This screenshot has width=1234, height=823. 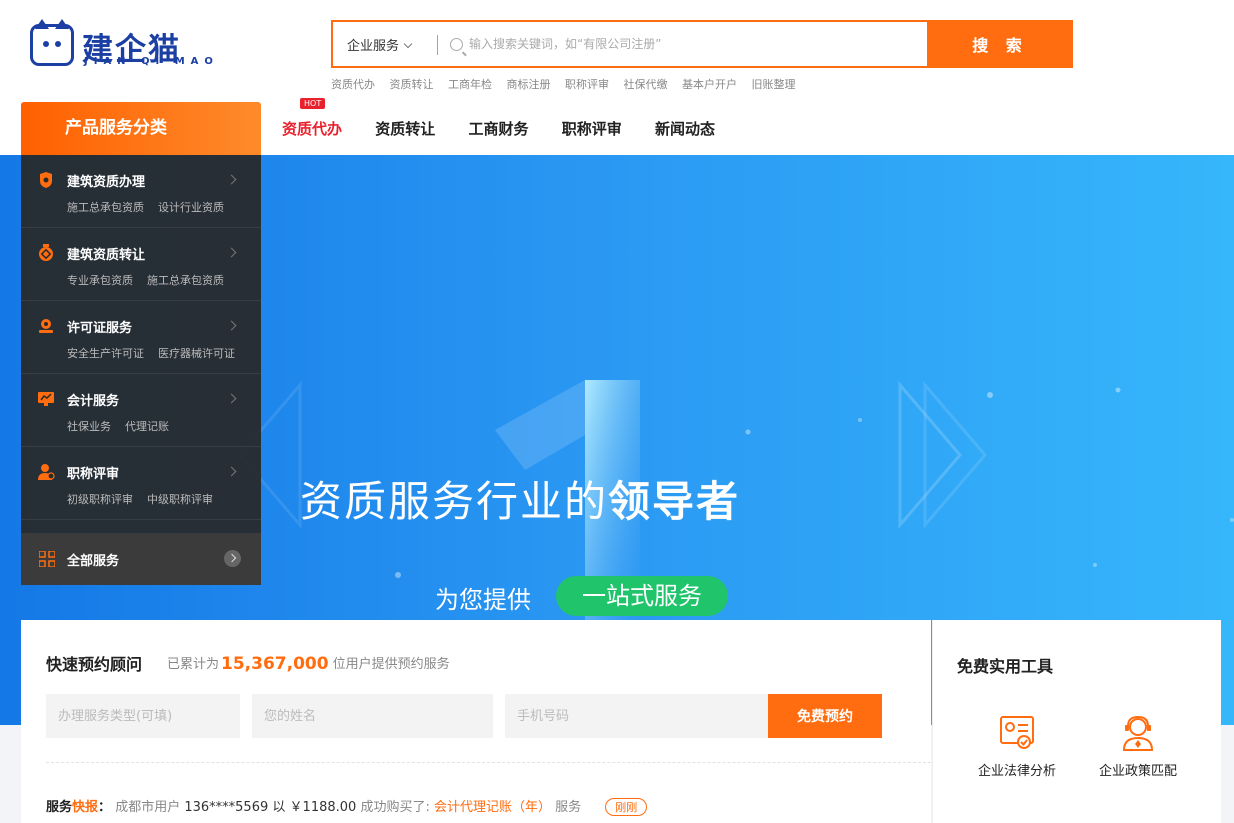 What do you see at coordinates (568, 807) in the screenshot?
I see `ticker-service: 服务` at bounding box center [568, 807].